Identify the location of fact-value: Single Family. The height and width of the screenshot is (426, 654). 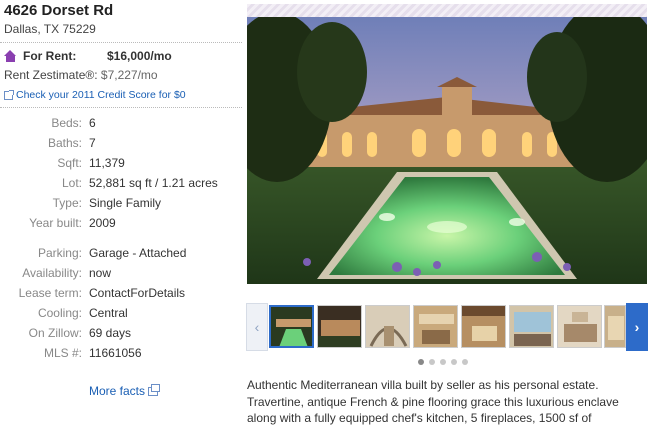
(125, 203).